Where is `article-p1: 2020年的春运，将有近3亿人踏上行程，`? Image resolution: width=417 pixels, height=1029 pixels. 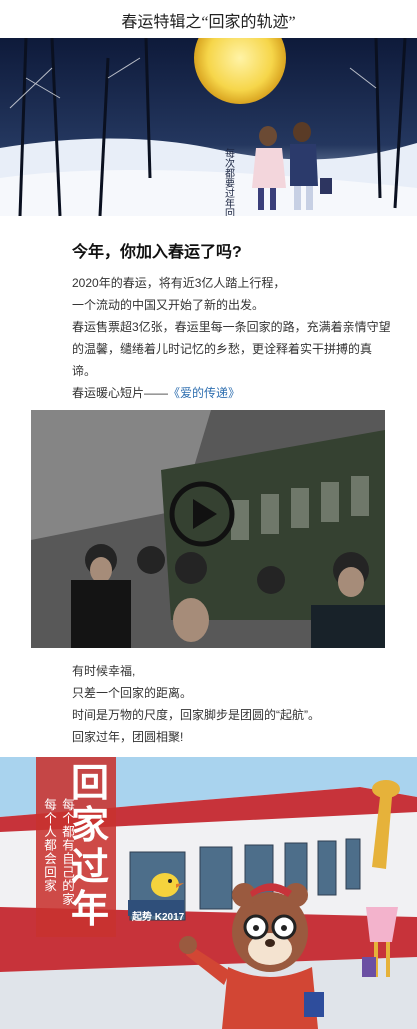
article-p1: 2020年的春运，将有近3亿人踏上行程， is located at coordinates (179, 283).